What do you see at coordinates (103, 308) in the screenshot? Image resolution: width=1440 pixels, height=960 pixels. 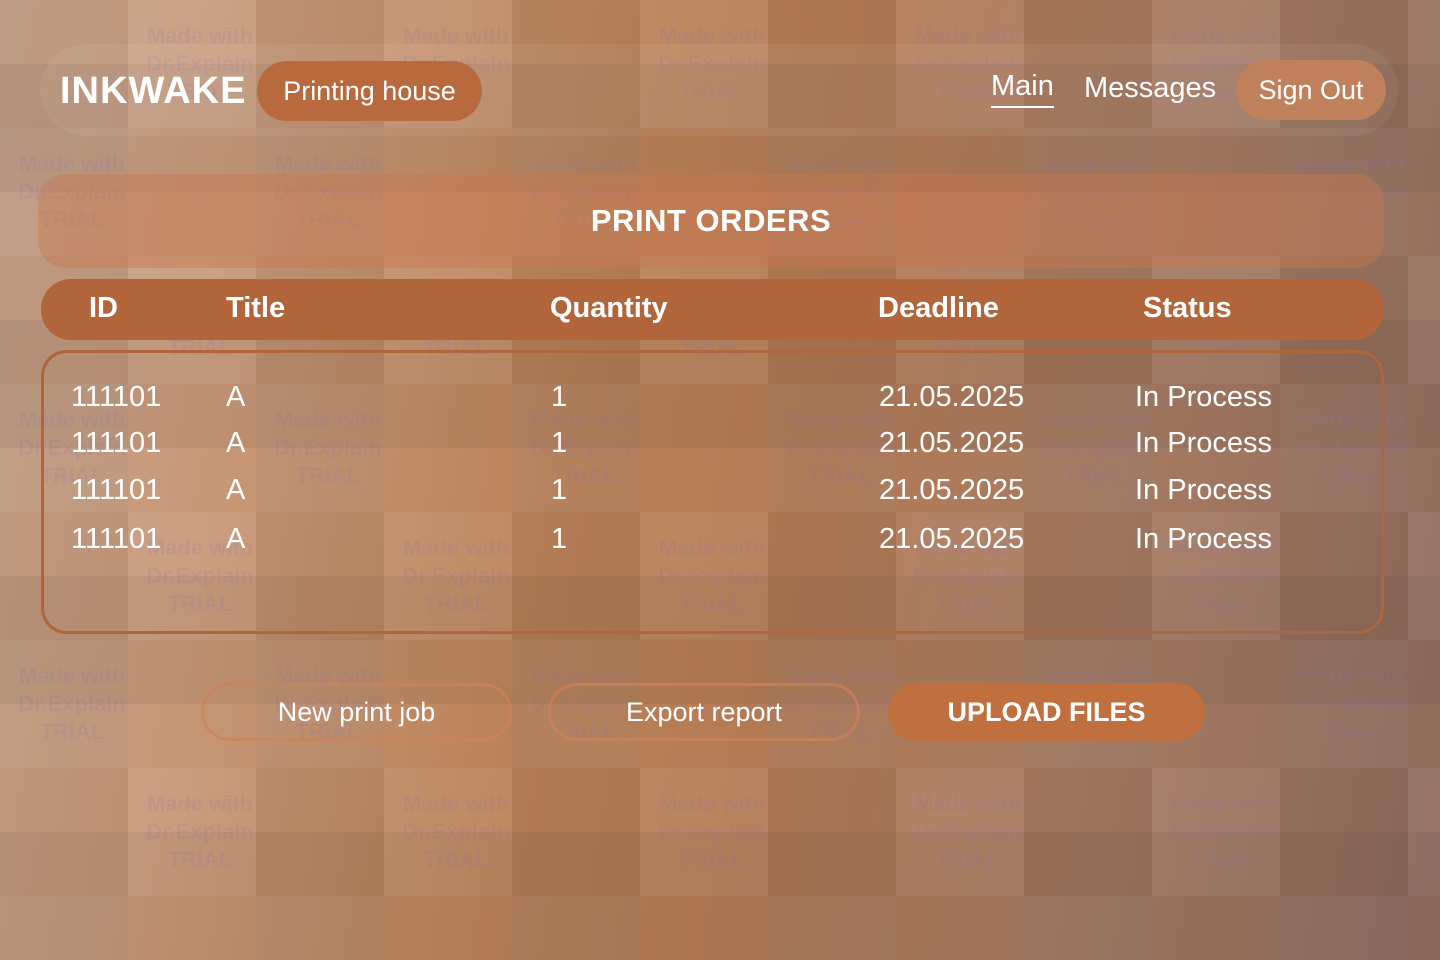 I see `column-header-id: ID` at bounding box center [103, 308].